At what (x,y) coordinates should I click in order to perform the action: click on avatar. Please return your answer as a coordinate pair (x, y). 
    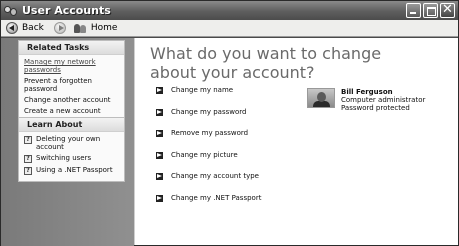
    Looking at the image, I should click on (321, 98).